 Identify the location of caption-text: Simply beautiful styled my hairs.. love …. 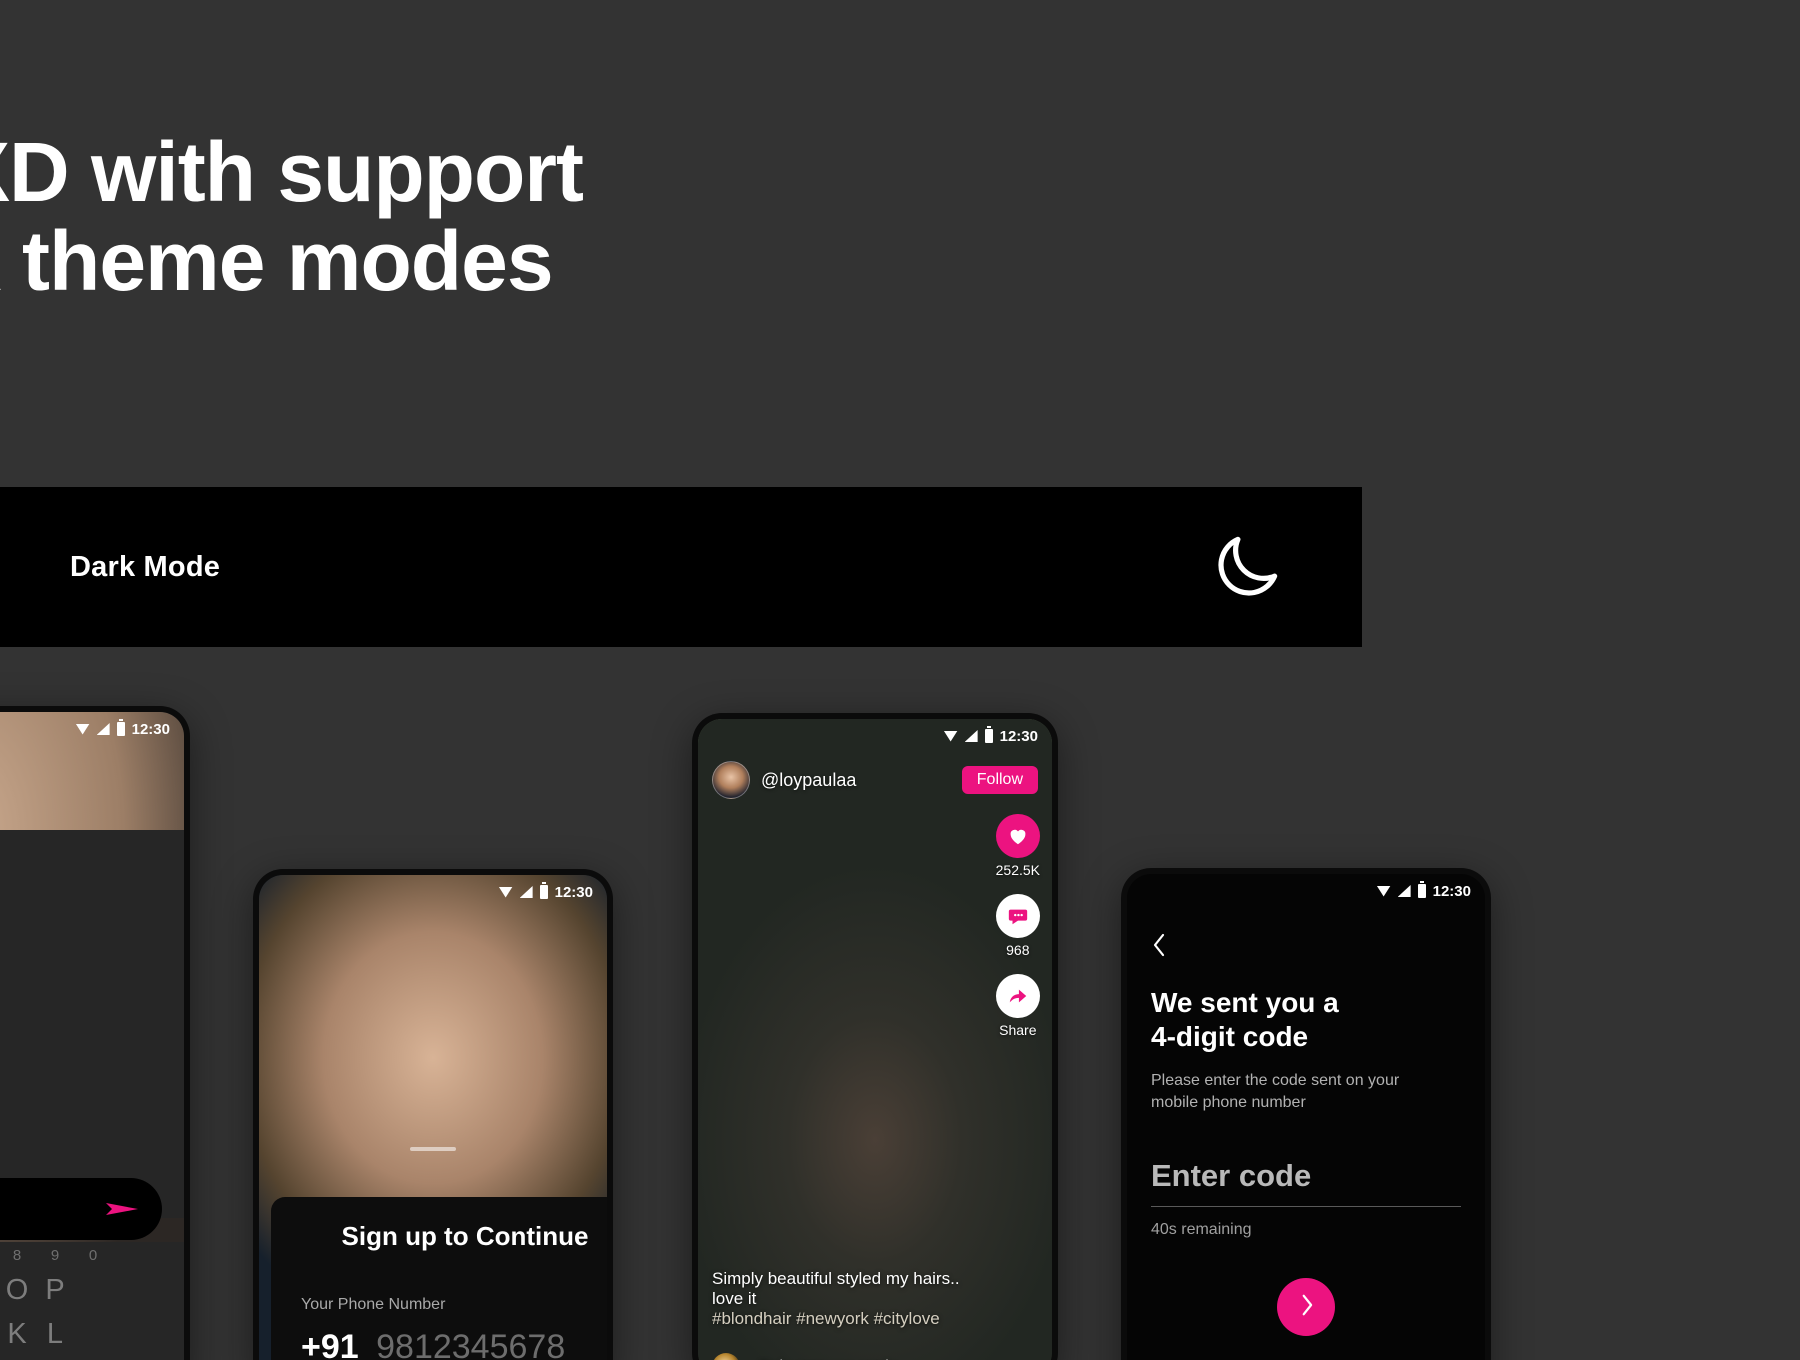
(836, 1288).